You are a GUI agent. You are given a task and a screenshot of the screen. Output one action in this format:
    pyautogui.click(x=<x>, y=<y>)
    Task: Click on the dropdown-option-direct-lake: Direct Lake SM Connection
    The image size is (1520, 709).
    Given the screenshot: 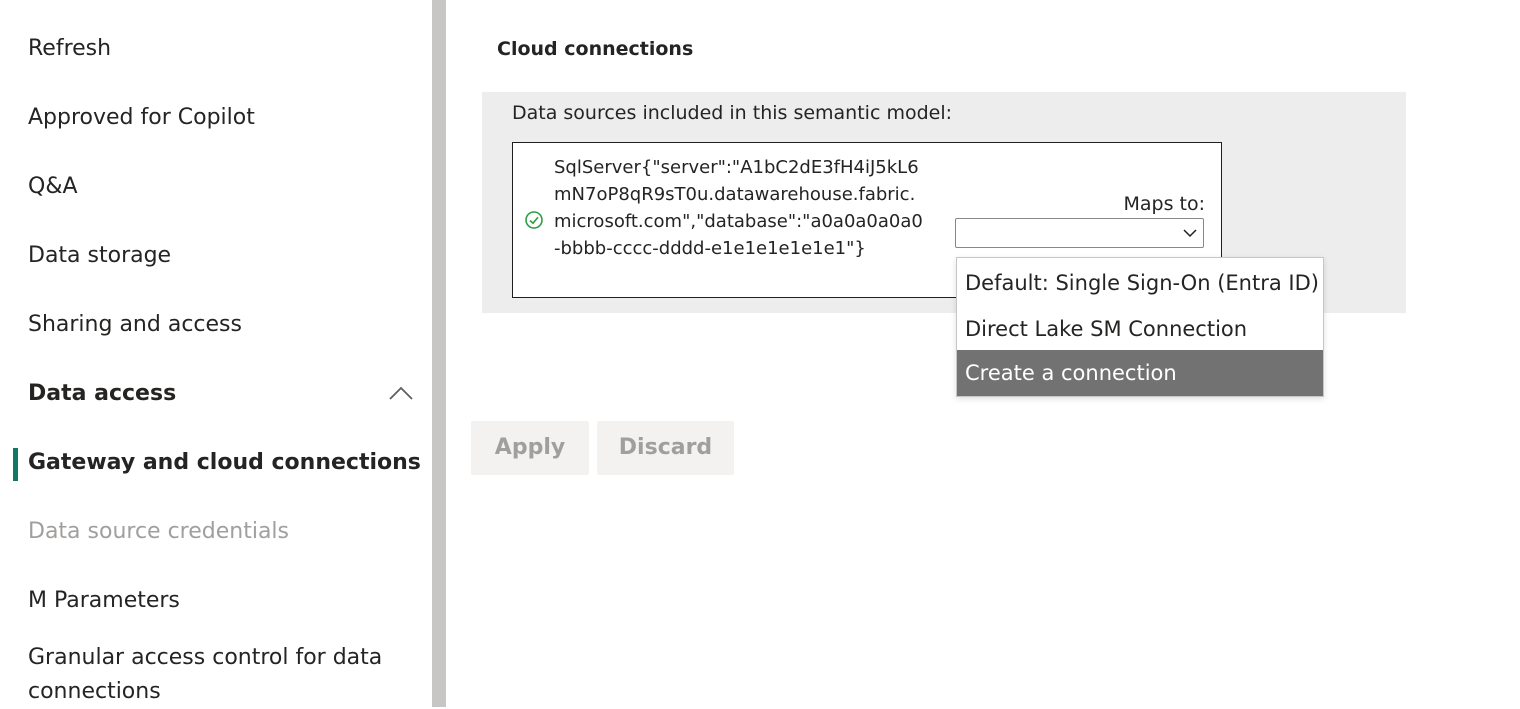 What is the action you would take?
    pyautogui.click(x=1140, y=329)
    